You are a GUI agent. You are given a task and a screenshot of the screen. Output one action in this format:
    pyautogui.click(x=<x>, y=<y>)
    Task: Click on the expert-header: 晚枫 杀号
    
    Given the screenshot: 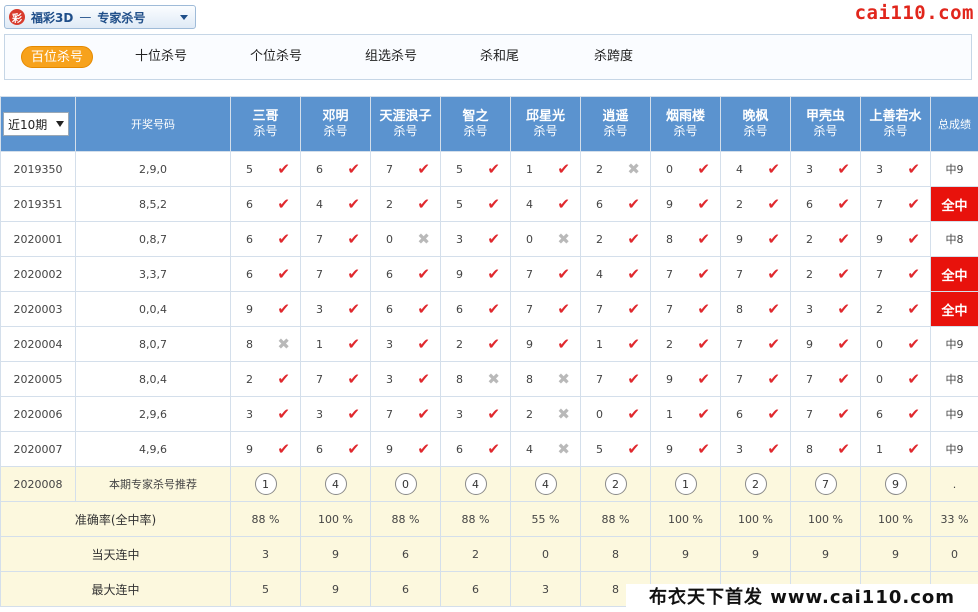 What is the action you would take?
    pyautogui.click(x=755, y=124)
    